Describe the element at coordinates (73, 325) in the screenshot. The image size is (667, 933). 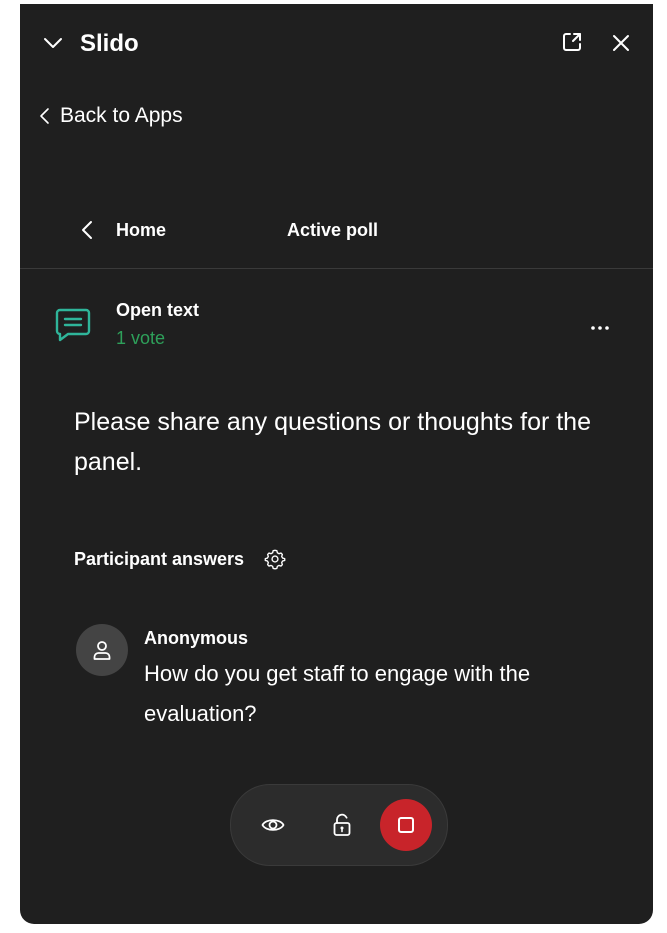
I see `message-lines-icon` at that location.